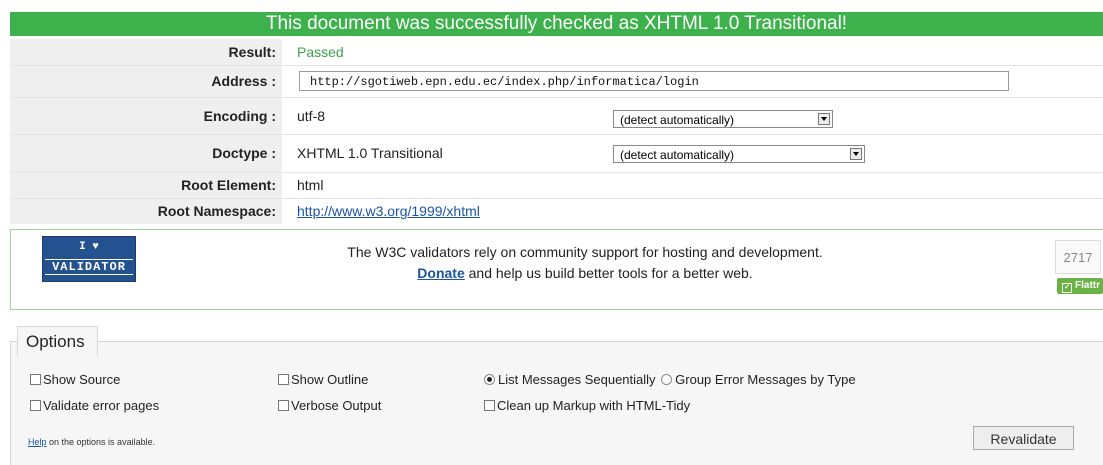 This screenshot has height=465, width=1103. I want to click on doctype-select: (detect automatically), so click(739, 154).